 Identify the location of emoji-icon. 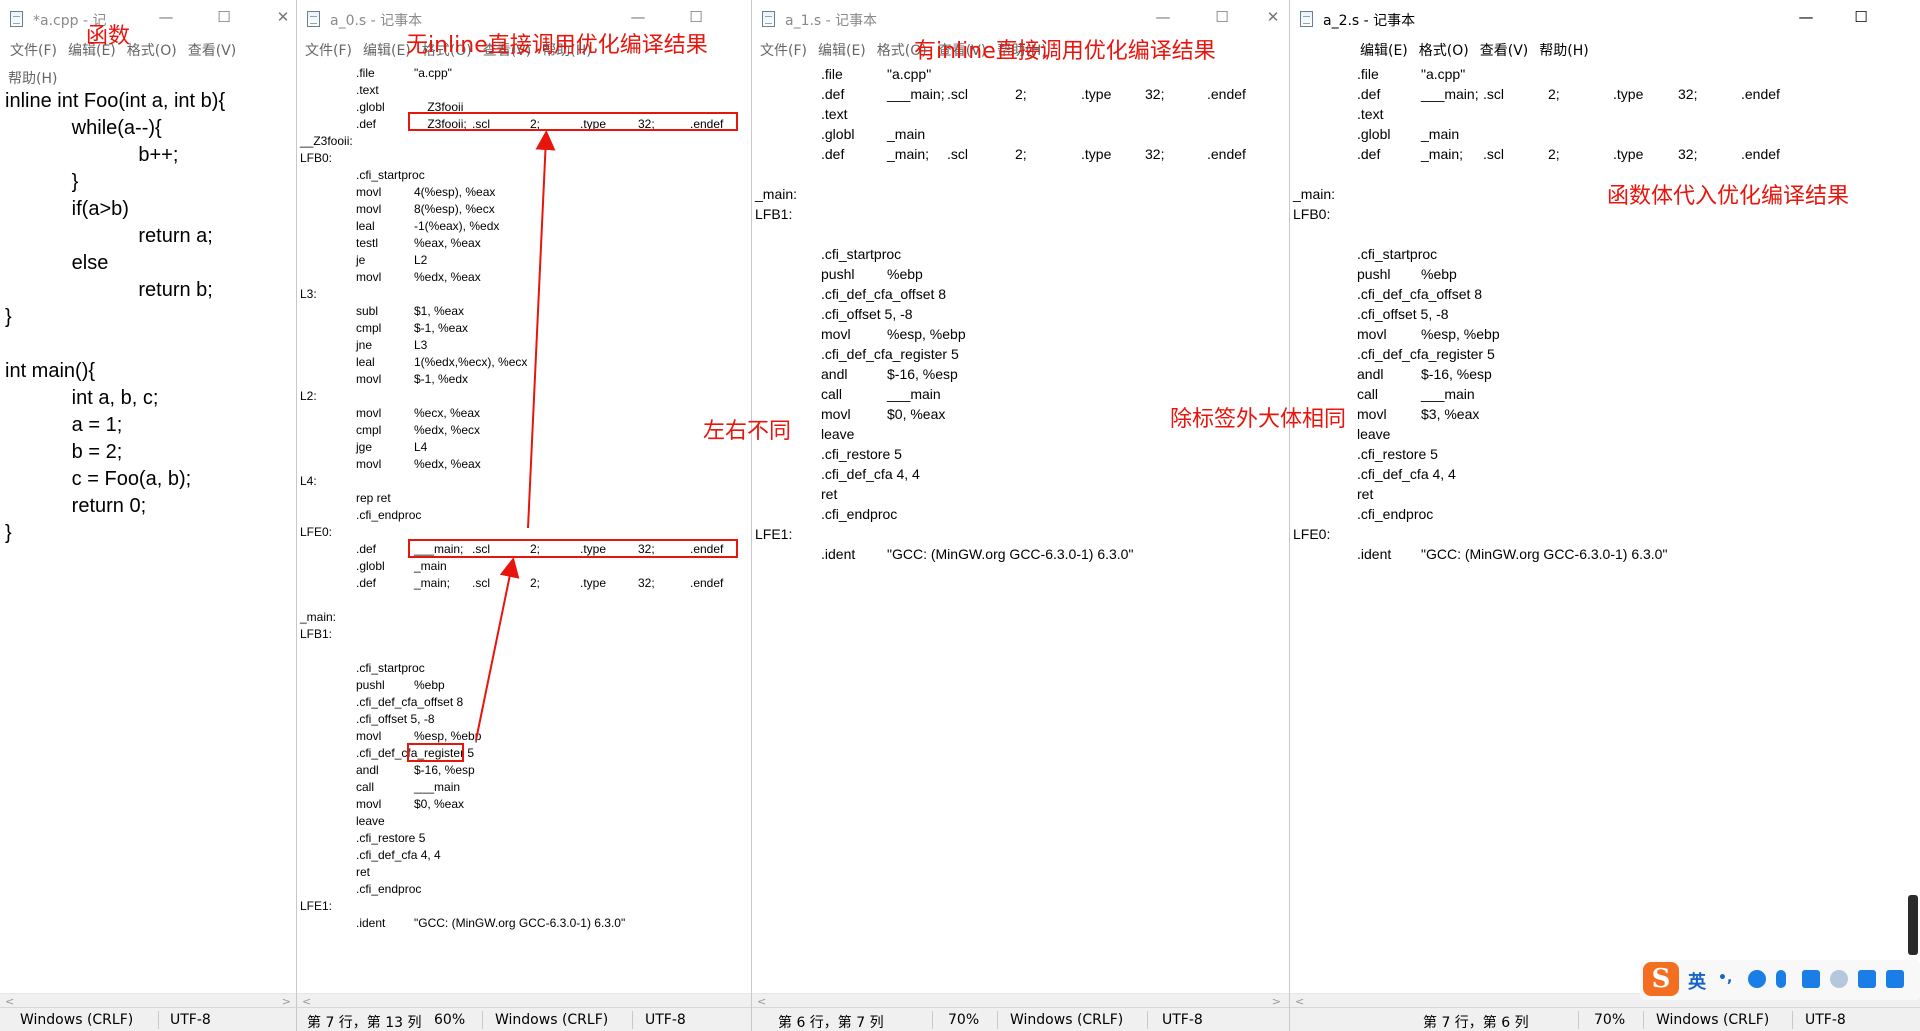
(1757, 979).